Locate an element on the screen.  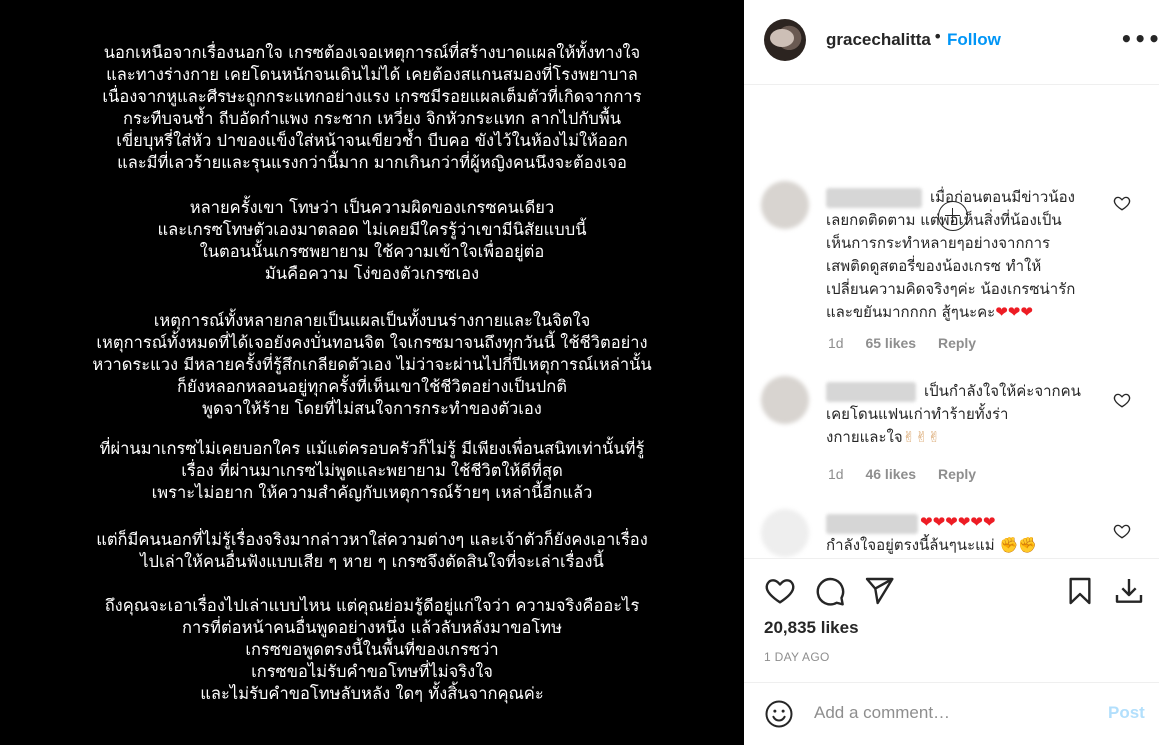
comment-meta: 1d 65 likes Reply is located at coordinates (911, 343).